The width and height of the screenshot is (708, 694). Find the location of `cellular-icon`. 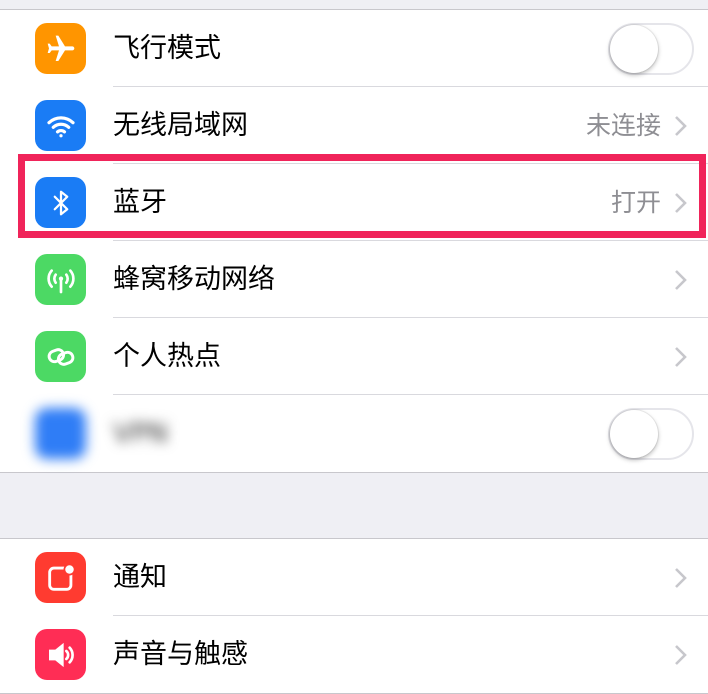

cellular-icon is located at coordinates (60, 279).